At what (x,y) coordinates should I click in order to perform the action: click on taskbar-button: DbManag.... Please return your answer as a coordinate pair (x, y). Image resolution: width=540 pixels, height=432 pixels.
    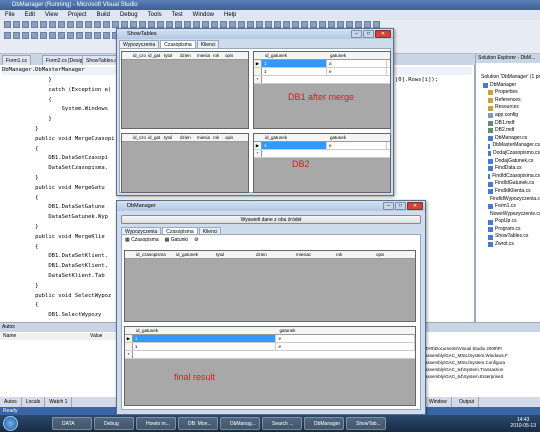
    Looking at the image, I should click on (240, 423).